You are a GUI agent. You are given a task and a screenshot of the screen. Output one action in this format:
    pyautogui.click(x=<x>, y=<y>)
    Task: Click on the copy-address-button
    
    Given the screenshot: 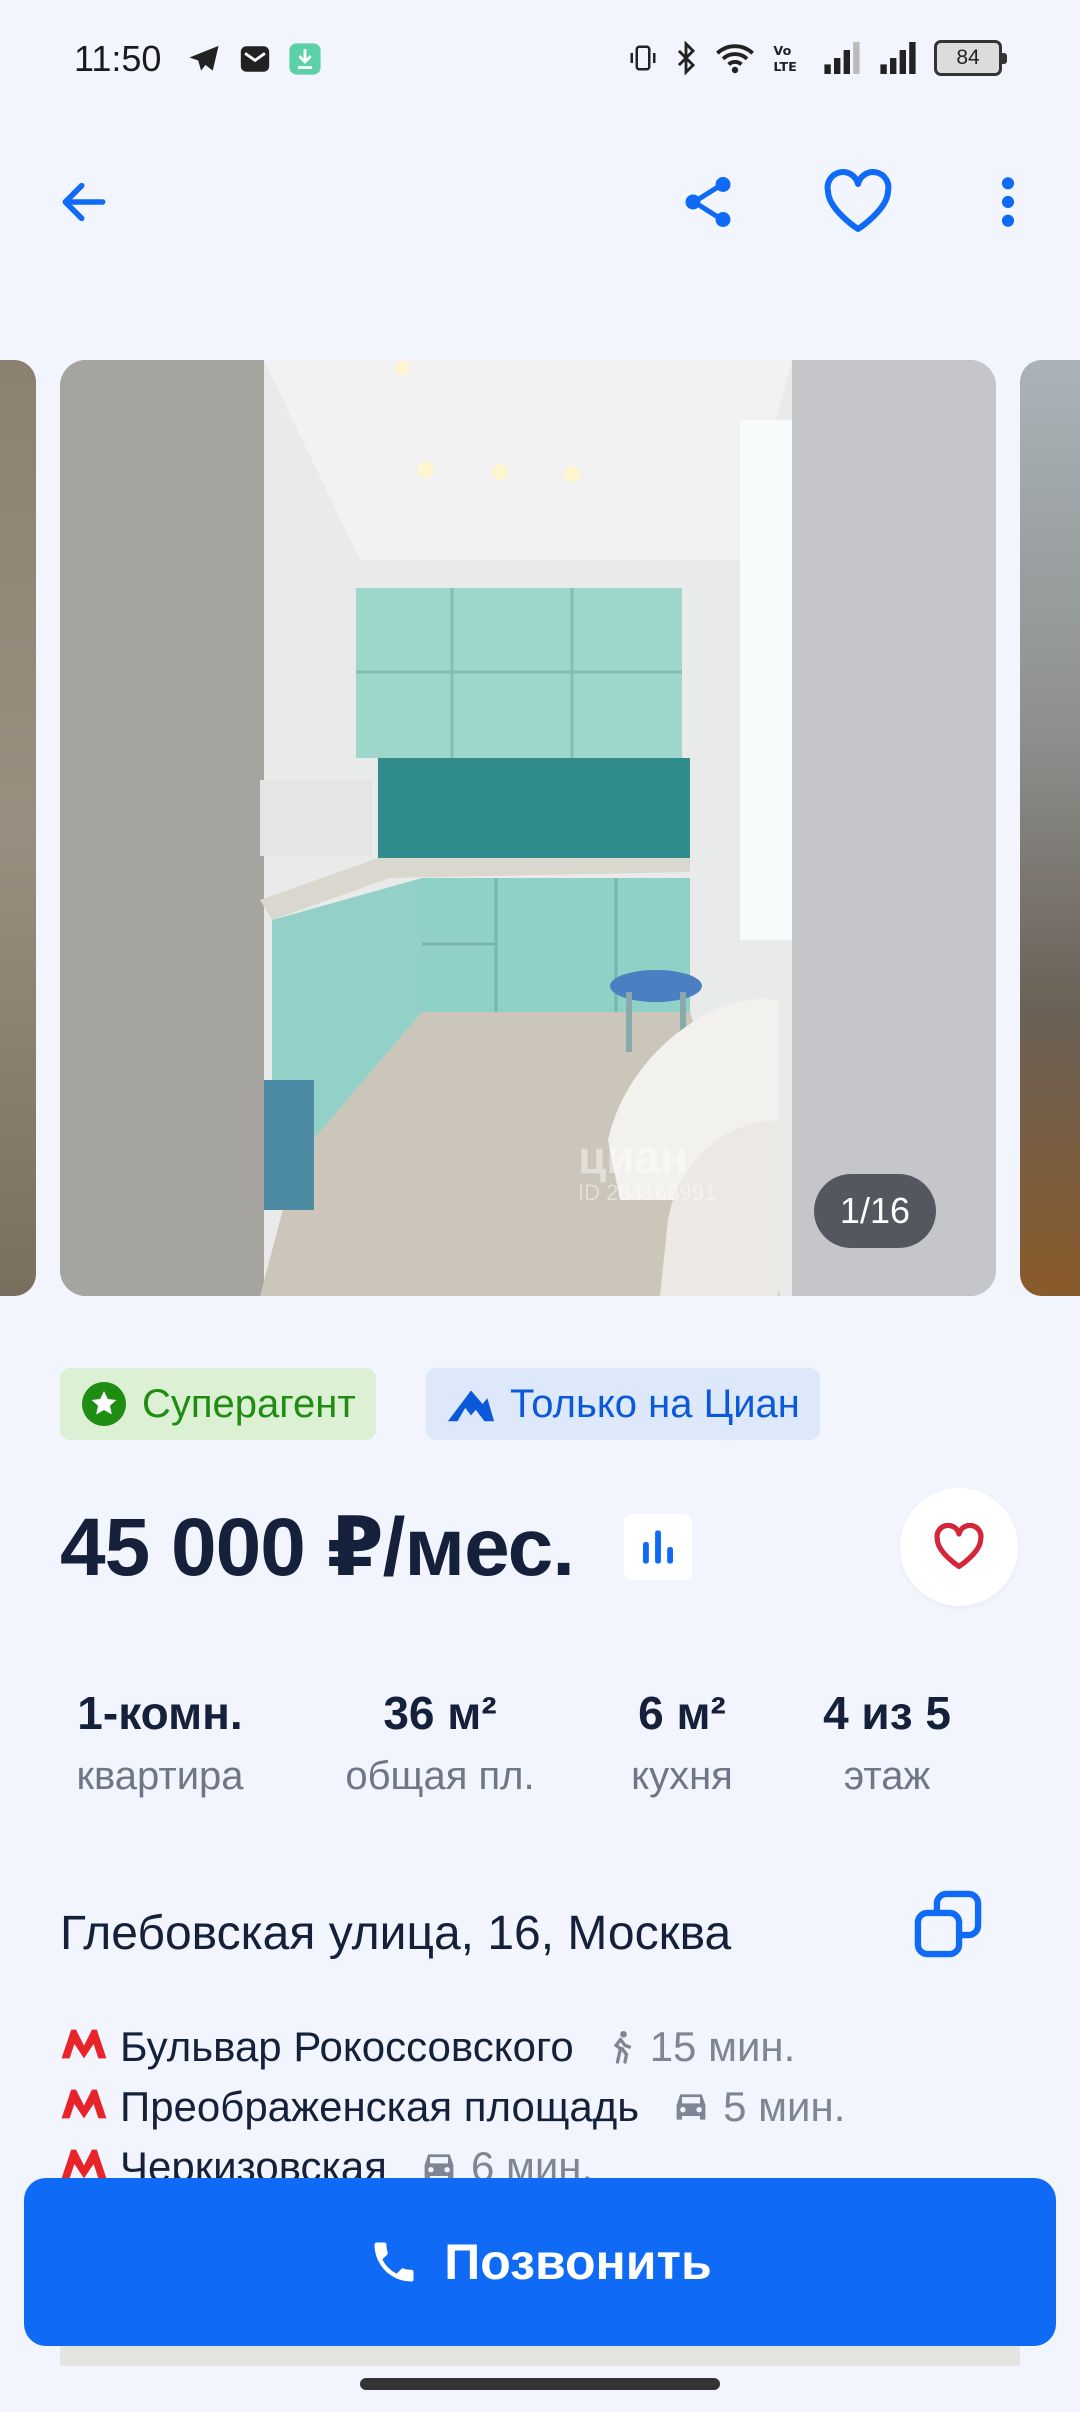 What is the action you would take?
    pyautogui.click(x=948, y=1924)
    